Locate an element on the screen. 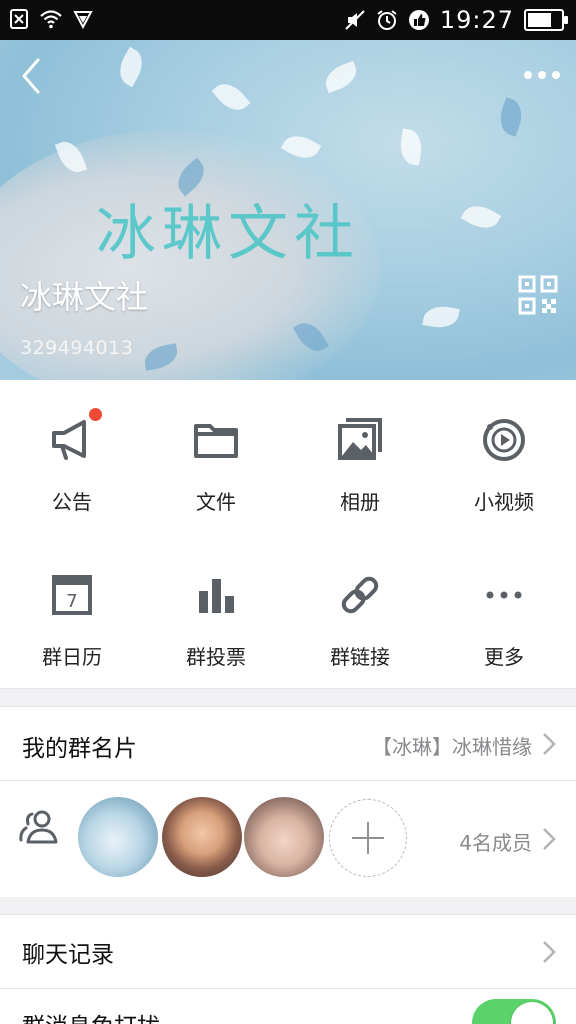 The height and width of the screenshot is (1024, 576). video-play-icon is located at coordinates (504, 440).